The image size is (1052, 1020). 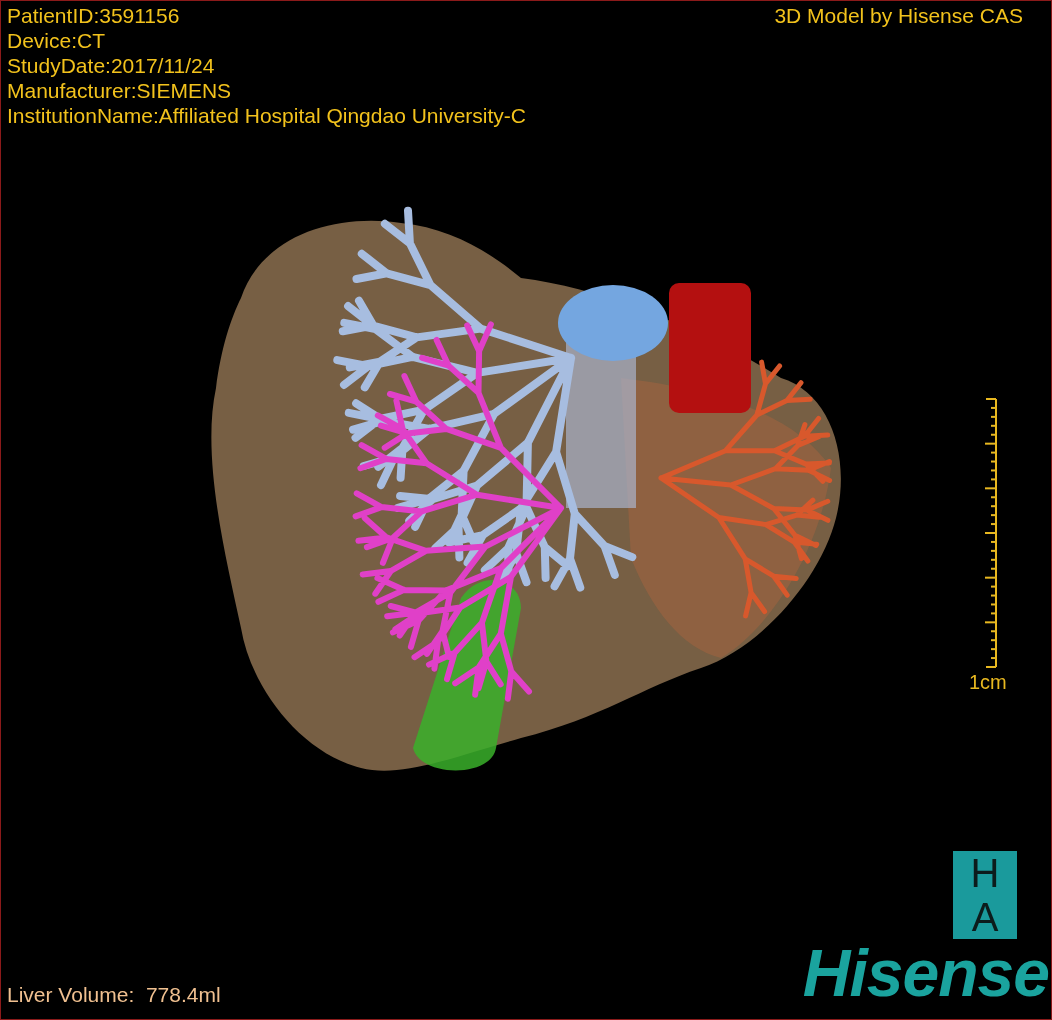 I want to click on scale-label: 1cm, so click(x=988, y=682).